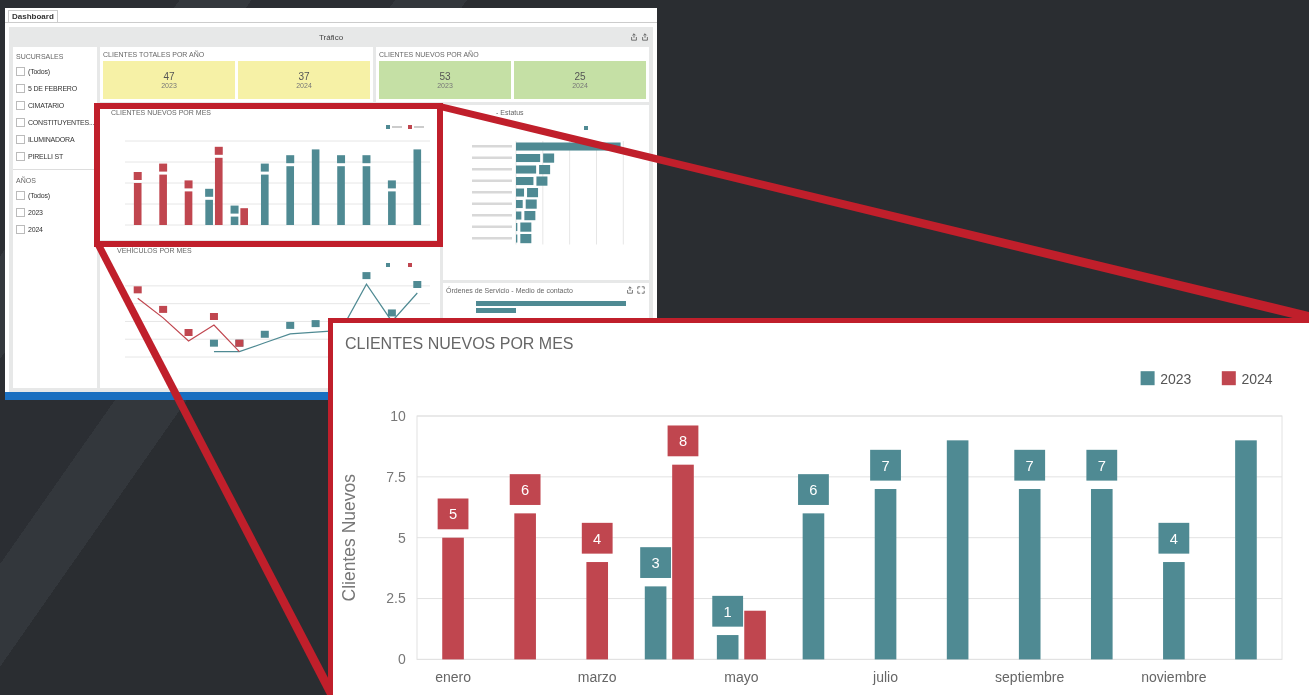 This screenshot has height=695, width=1309. What do you see at coordinates (331, 37) in the screenshot?
I see `dashboard-title: Tráfico` at bounding box center [331, 37].